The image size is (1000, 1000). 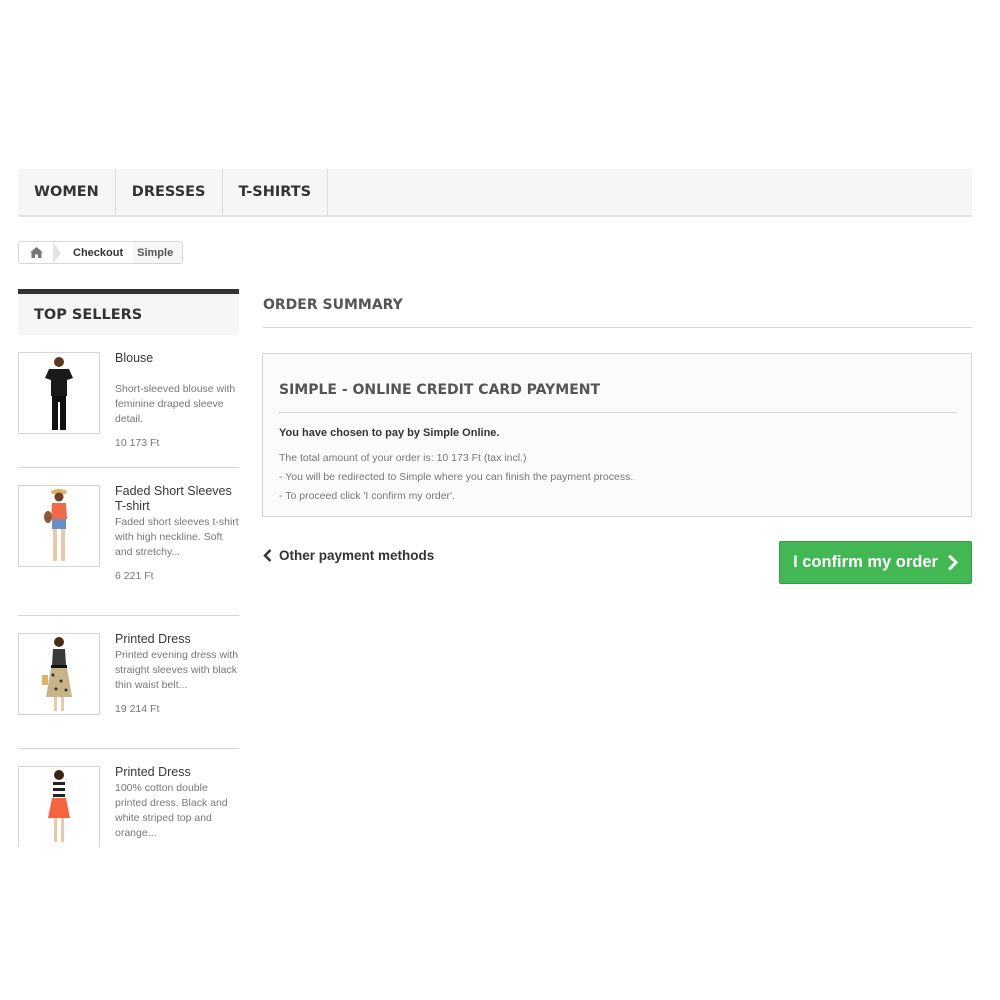 I want to click on payment-method-title: SIMPLE - ONLINE CREDIT CARD PAYMENT, so click(x=440, y=390).